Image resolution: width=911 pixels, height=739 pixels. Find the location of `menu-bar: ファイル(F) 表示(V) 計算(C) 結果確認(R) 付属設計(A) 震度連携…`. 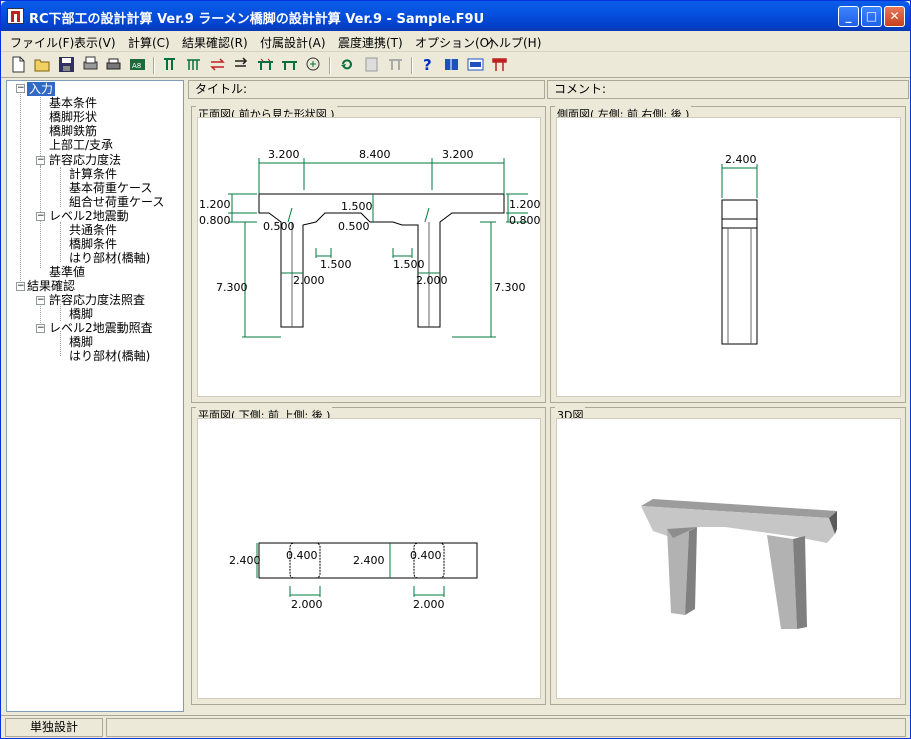

menu-bar: ファイル(F) 表示(V) 計算(C) 結果確認(R) 付属設計(A) 震度連携… is located at coordinates (455, 41).